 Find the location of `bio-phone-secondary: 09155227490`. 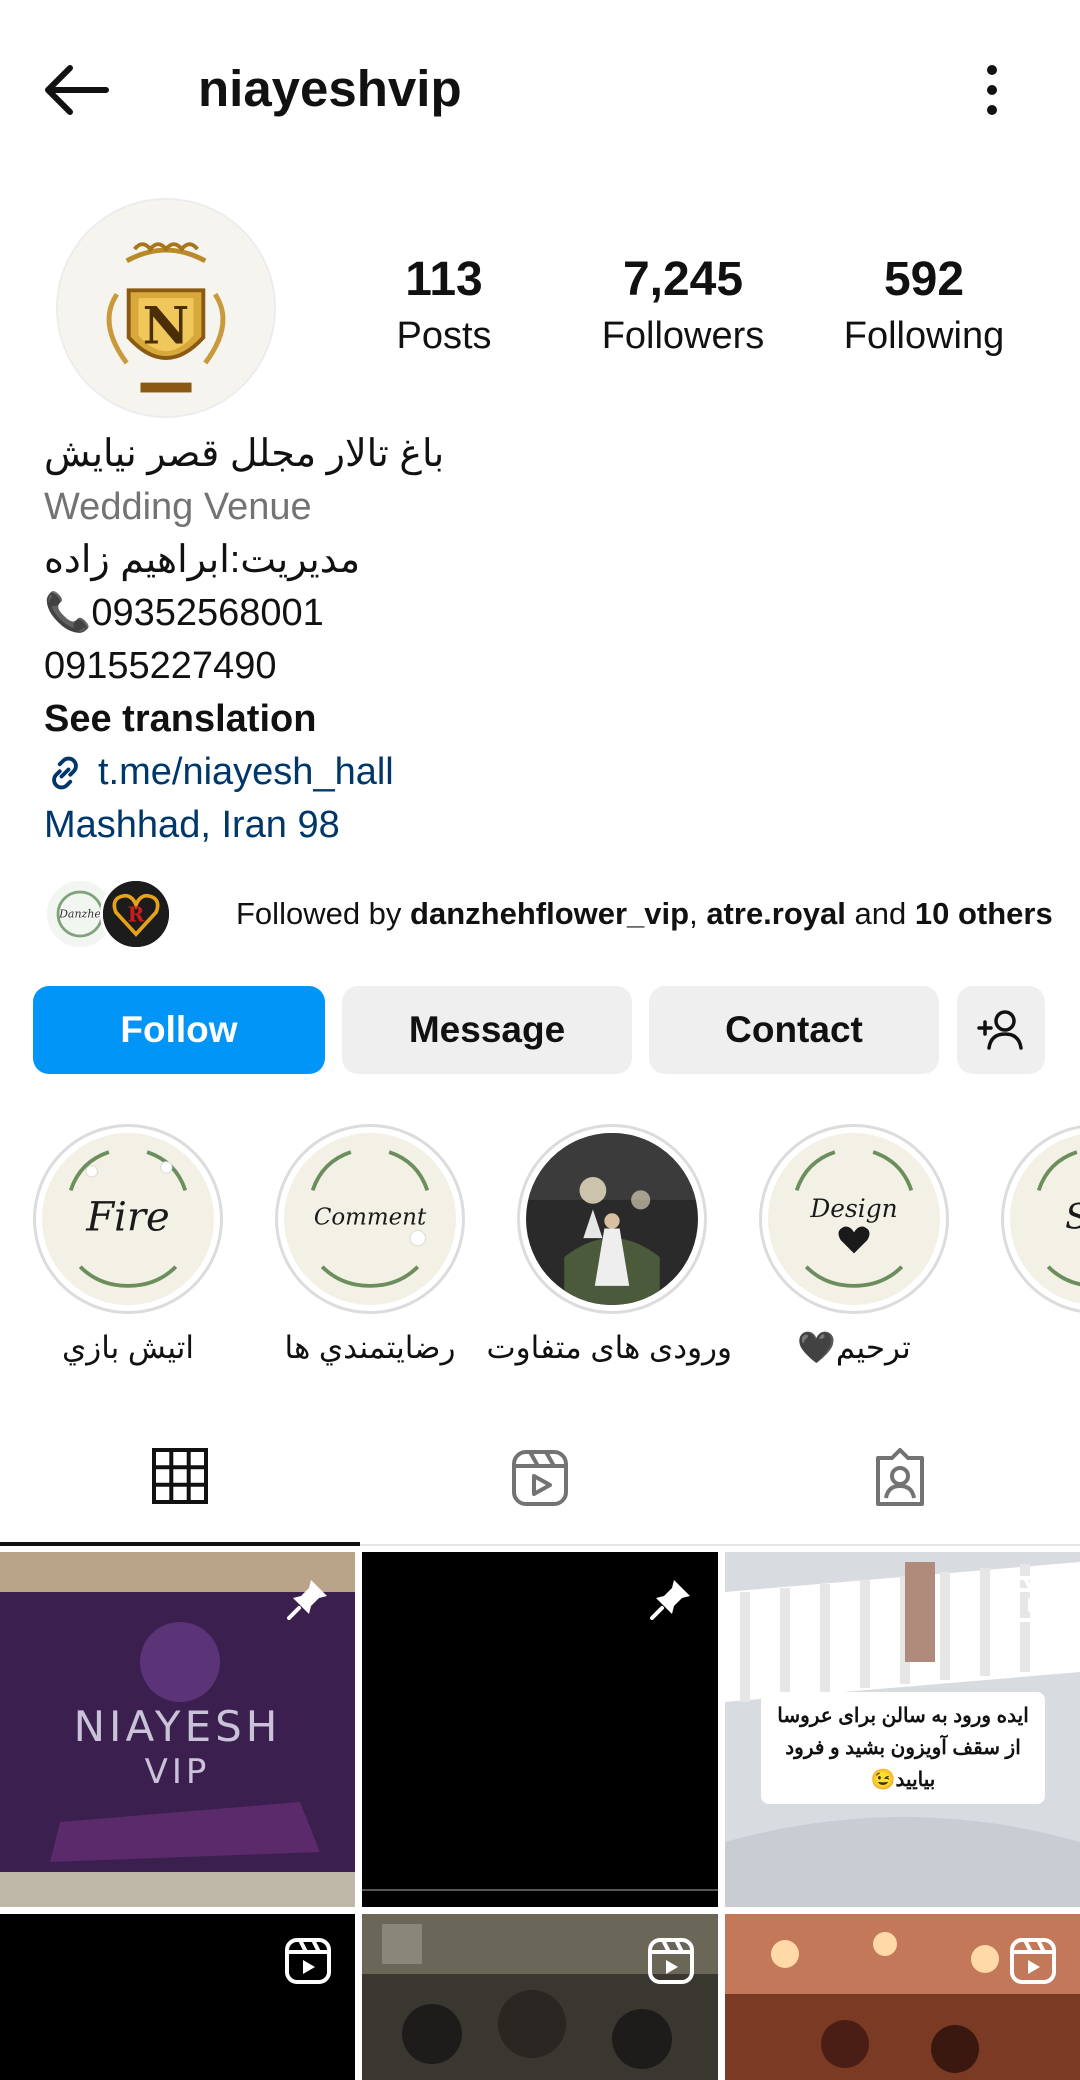

bio-phone-secondary: 09155227490 is located at coordinates (160, 666).